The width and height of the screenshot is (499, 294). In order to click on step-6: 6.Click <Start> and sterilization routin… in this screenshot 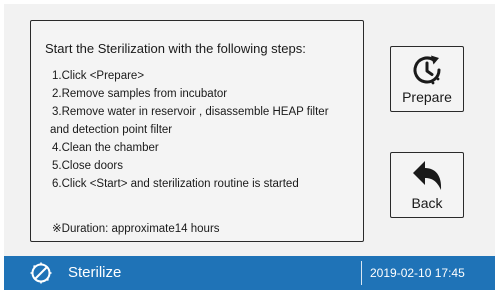, I will do `click(175, 184)`.